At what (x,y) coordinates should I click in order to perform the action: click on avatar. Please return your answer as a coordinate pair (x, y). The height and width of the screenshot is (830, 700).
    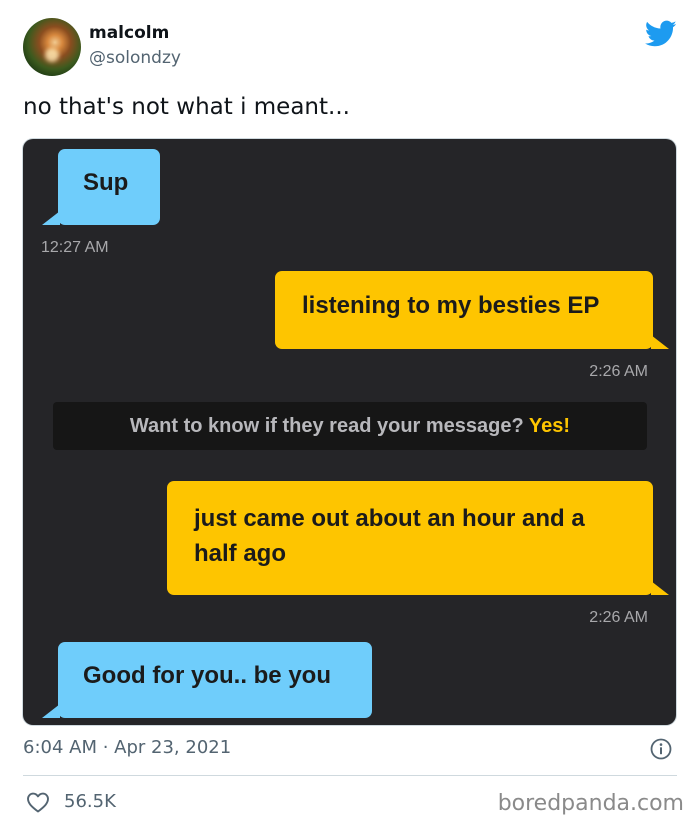
    Looking at the image, I should click on (52, 47).